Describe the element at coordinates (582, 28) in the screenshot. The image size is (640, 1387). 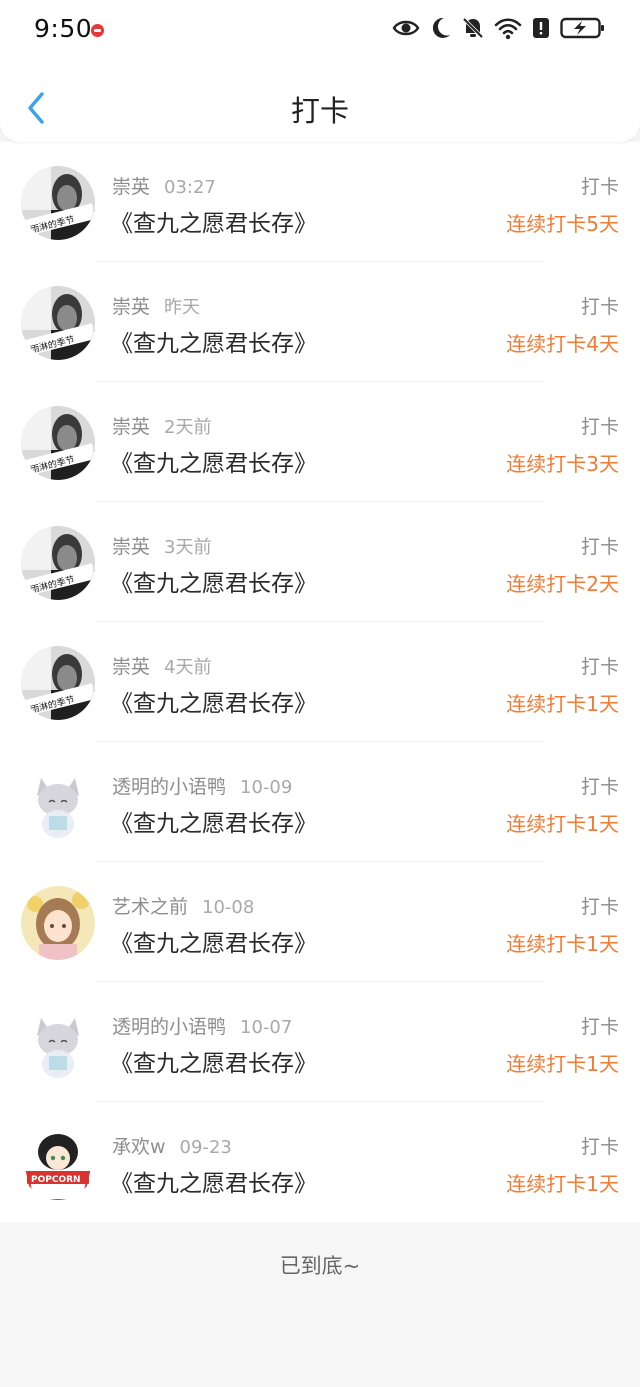
I see `battery-charging-icon` at that location.